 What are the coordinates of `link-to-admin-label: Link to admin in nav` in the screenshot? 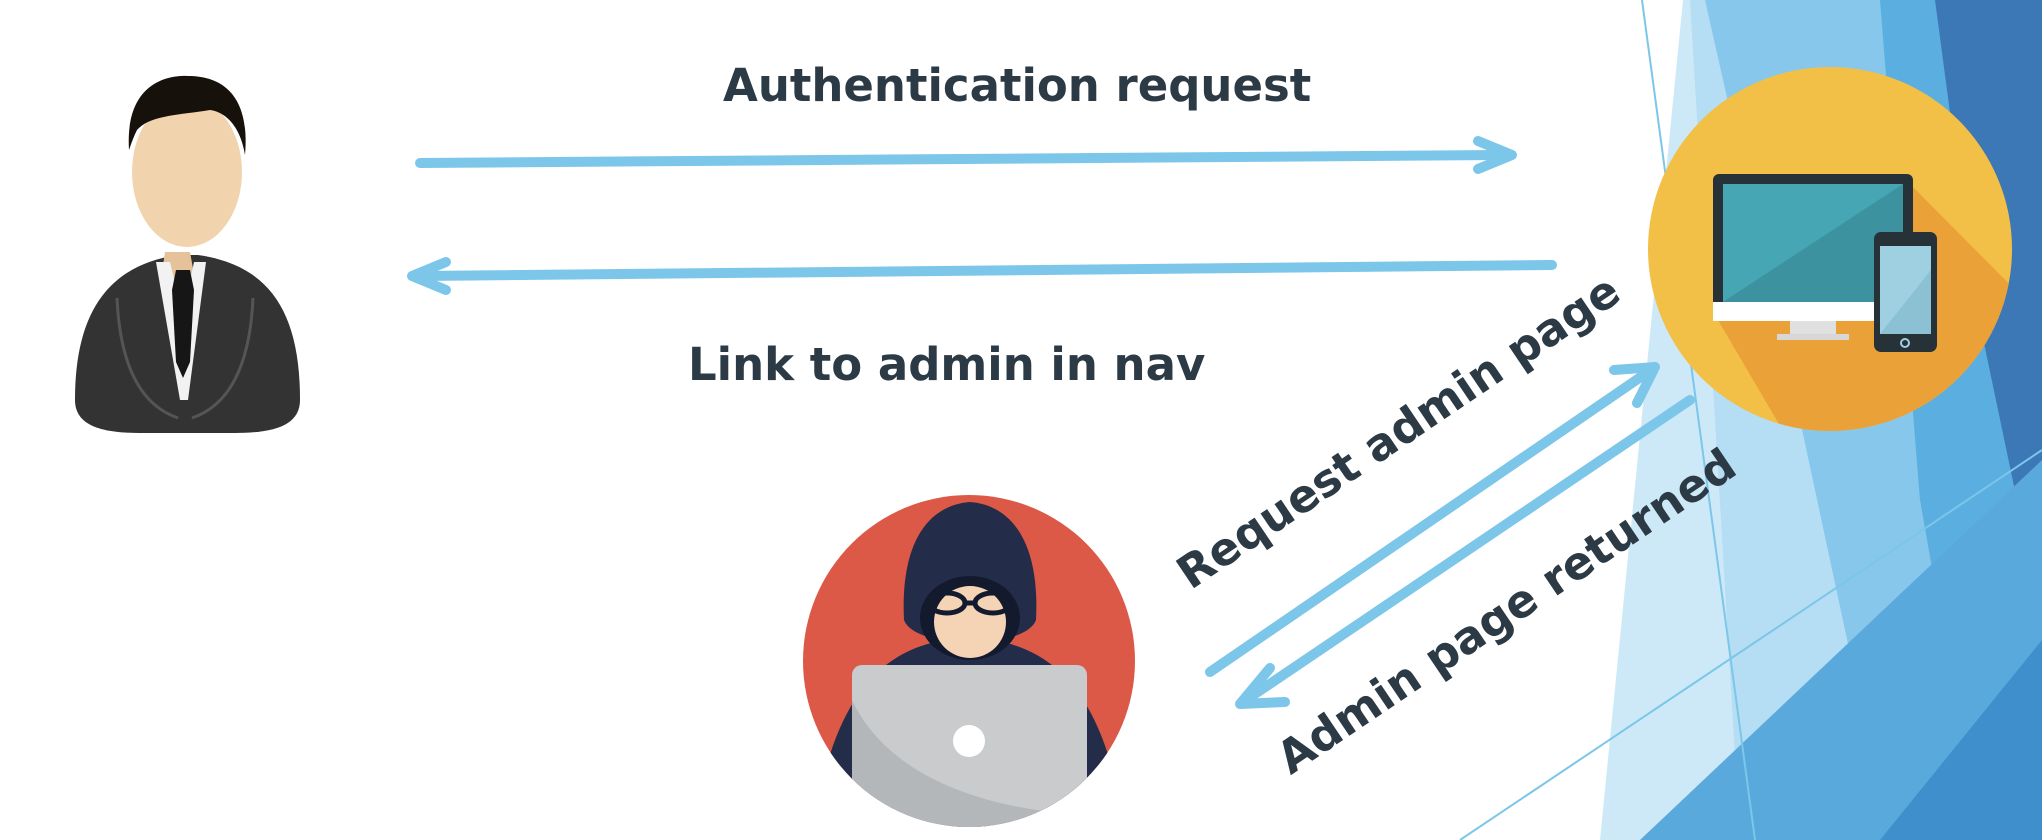 It's located at (947, 364).